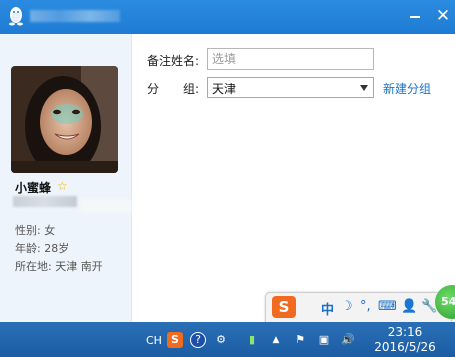  Describe the element at coordinates (358, 307) in the screenshot. I see `ime-toolbar: S 中 ☽ °, ⌨ 👤 🔧` at that location.